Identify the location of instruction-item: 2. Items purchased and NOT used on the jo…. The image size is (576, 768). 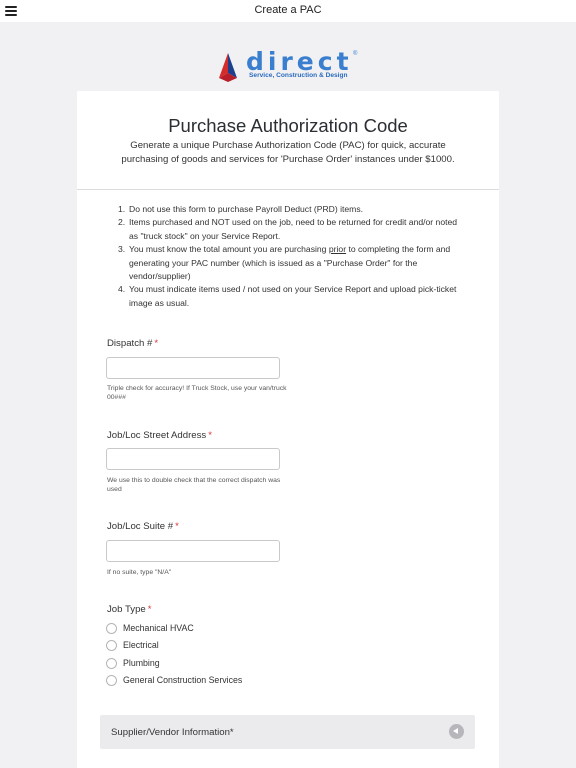
(288, 229).